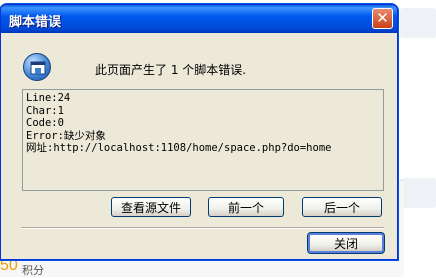  I want to click on detail-char: Char:1, so click(45, 110).